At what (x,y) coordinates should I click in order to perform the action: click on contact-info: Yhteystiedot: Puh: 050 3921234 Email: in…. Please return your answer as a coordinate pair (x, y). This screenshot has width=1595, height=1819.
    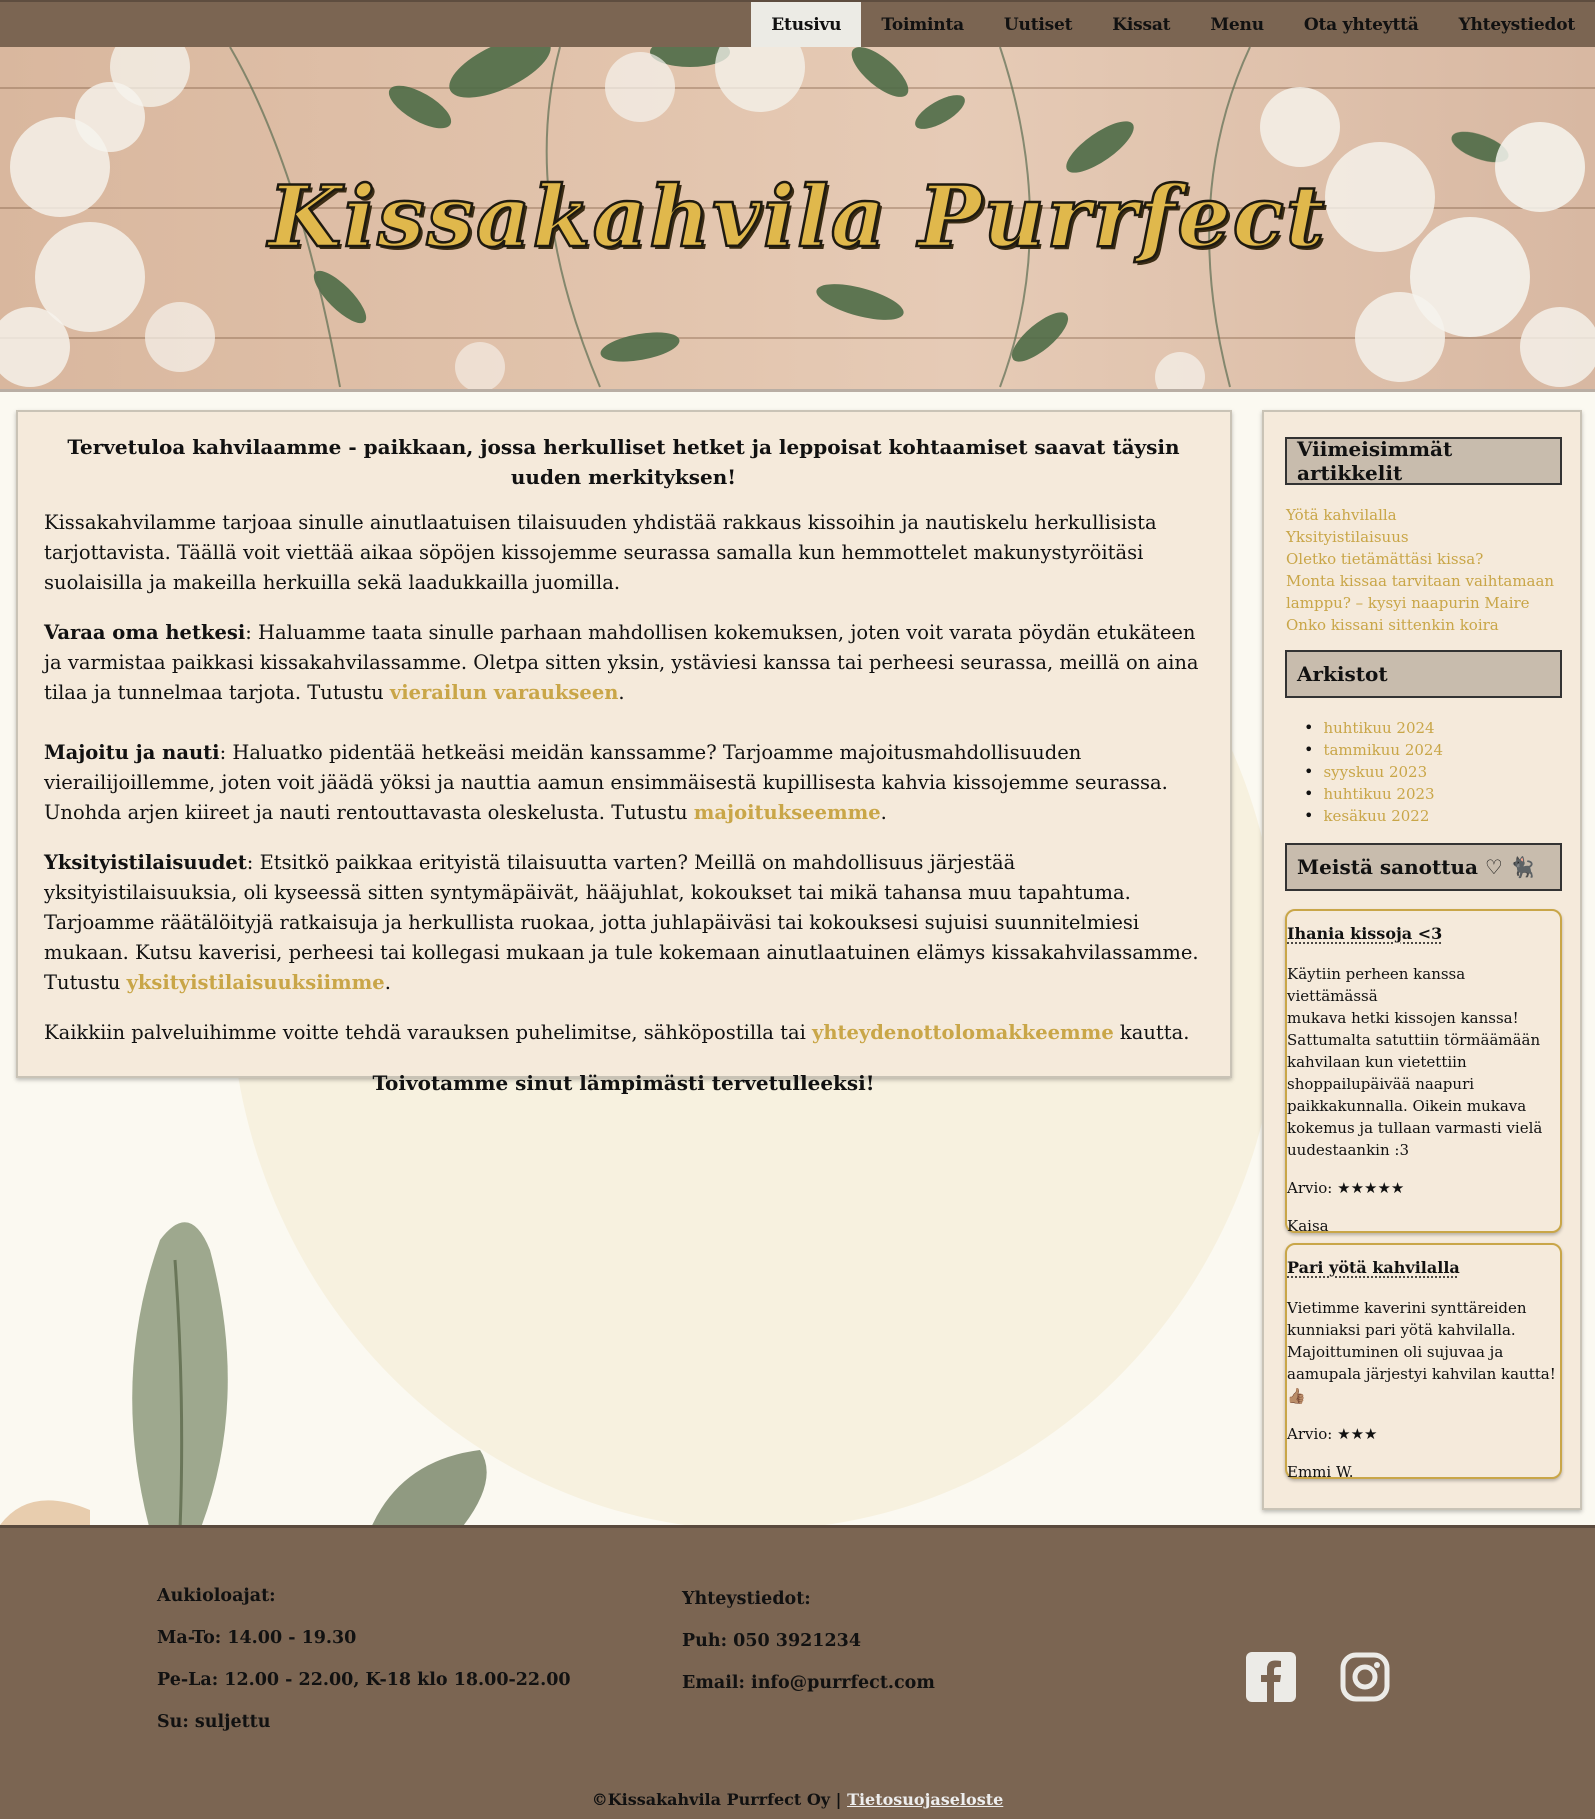
    Looking at the image, I should click on (808, 1652).